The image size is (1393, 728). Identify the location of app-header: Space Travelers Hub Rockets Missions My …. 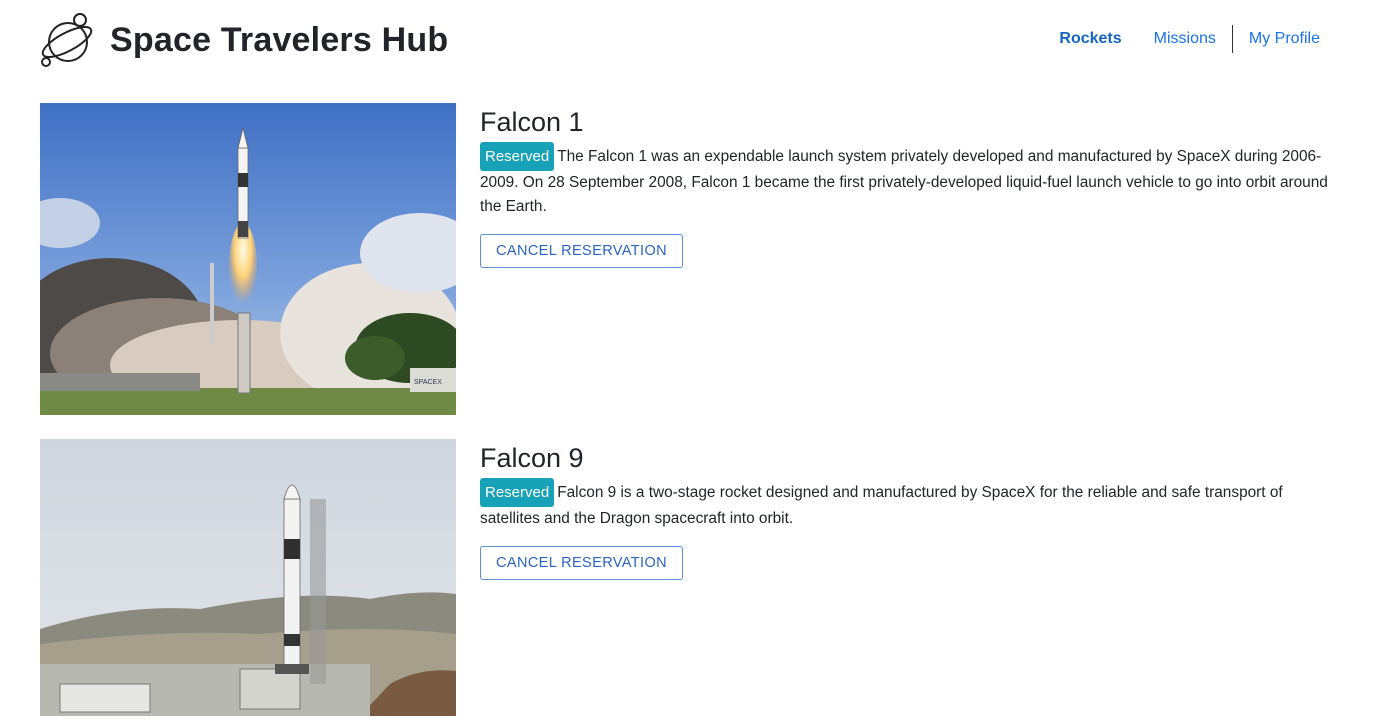
(696, 42).